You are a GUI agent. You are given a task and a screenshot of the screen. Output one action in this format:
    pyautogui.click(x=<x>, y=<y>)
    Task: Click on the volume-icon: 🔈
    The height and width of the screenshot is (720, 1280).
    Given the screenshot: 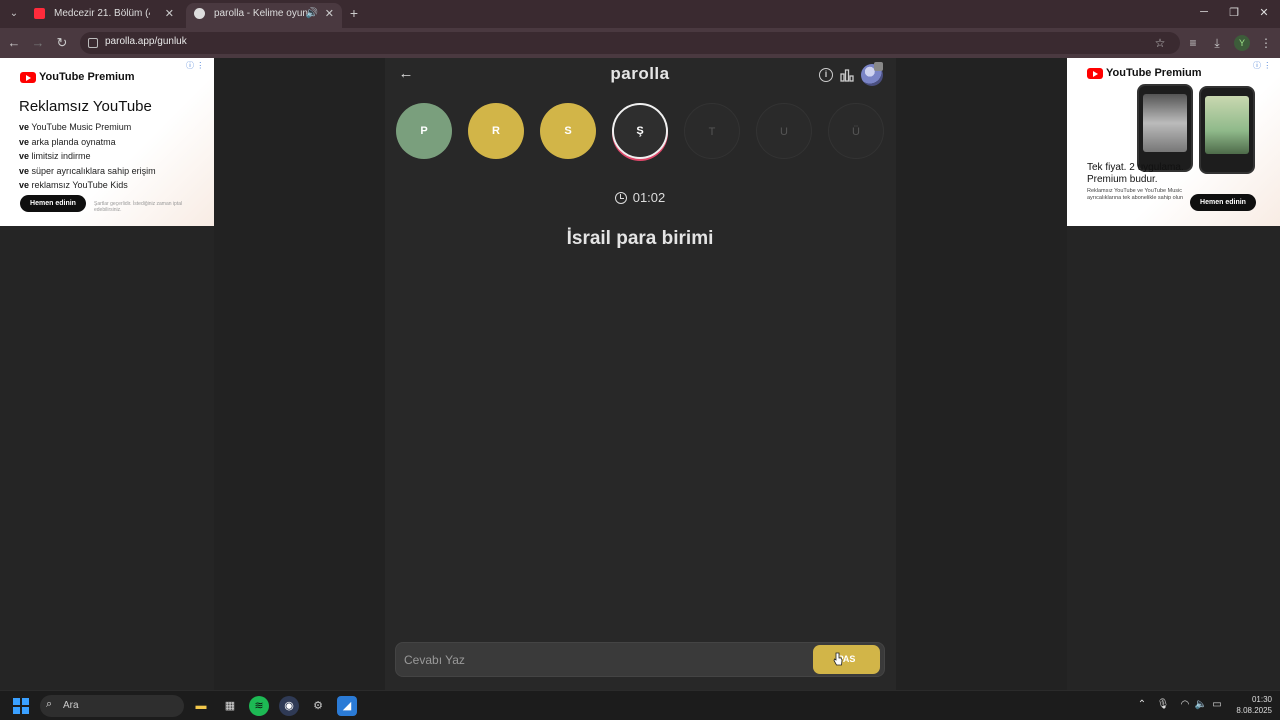 What is the action you would take?
    pyautogui.click(x=1201, y=704)
    